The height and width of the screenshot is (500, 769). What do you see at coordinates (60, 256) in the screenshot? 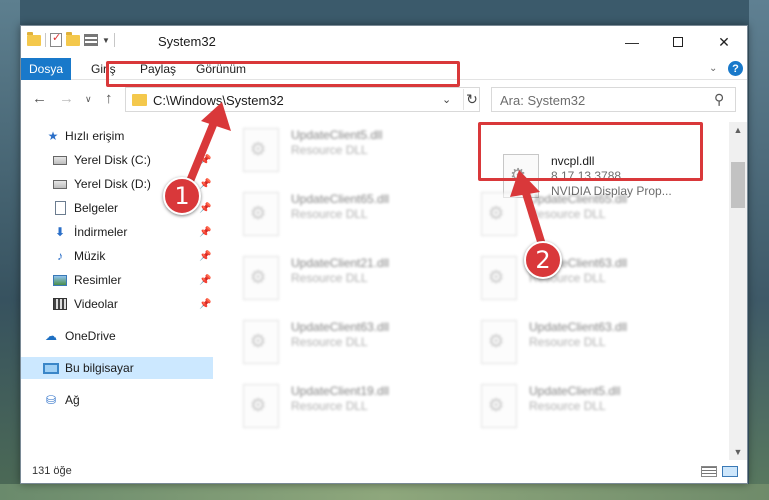
I see `music-icon: ♪` at bounding box center [60, 256].